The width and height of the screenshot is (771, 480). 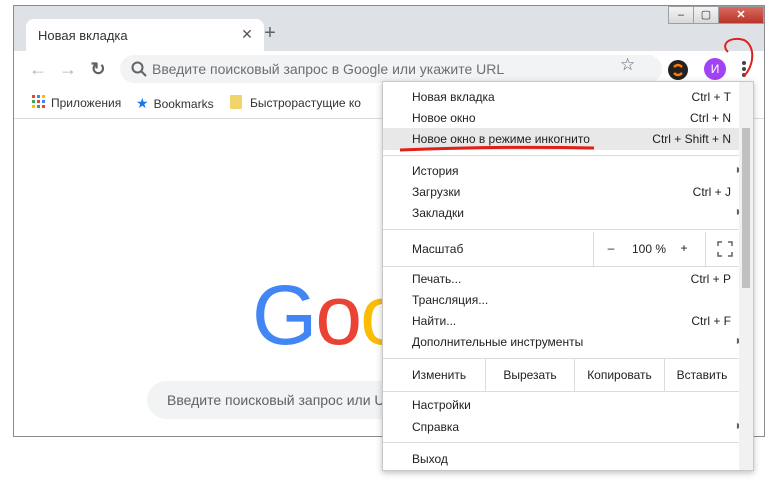 I want to click on annotation-overlay, so click(x=576, y=95).